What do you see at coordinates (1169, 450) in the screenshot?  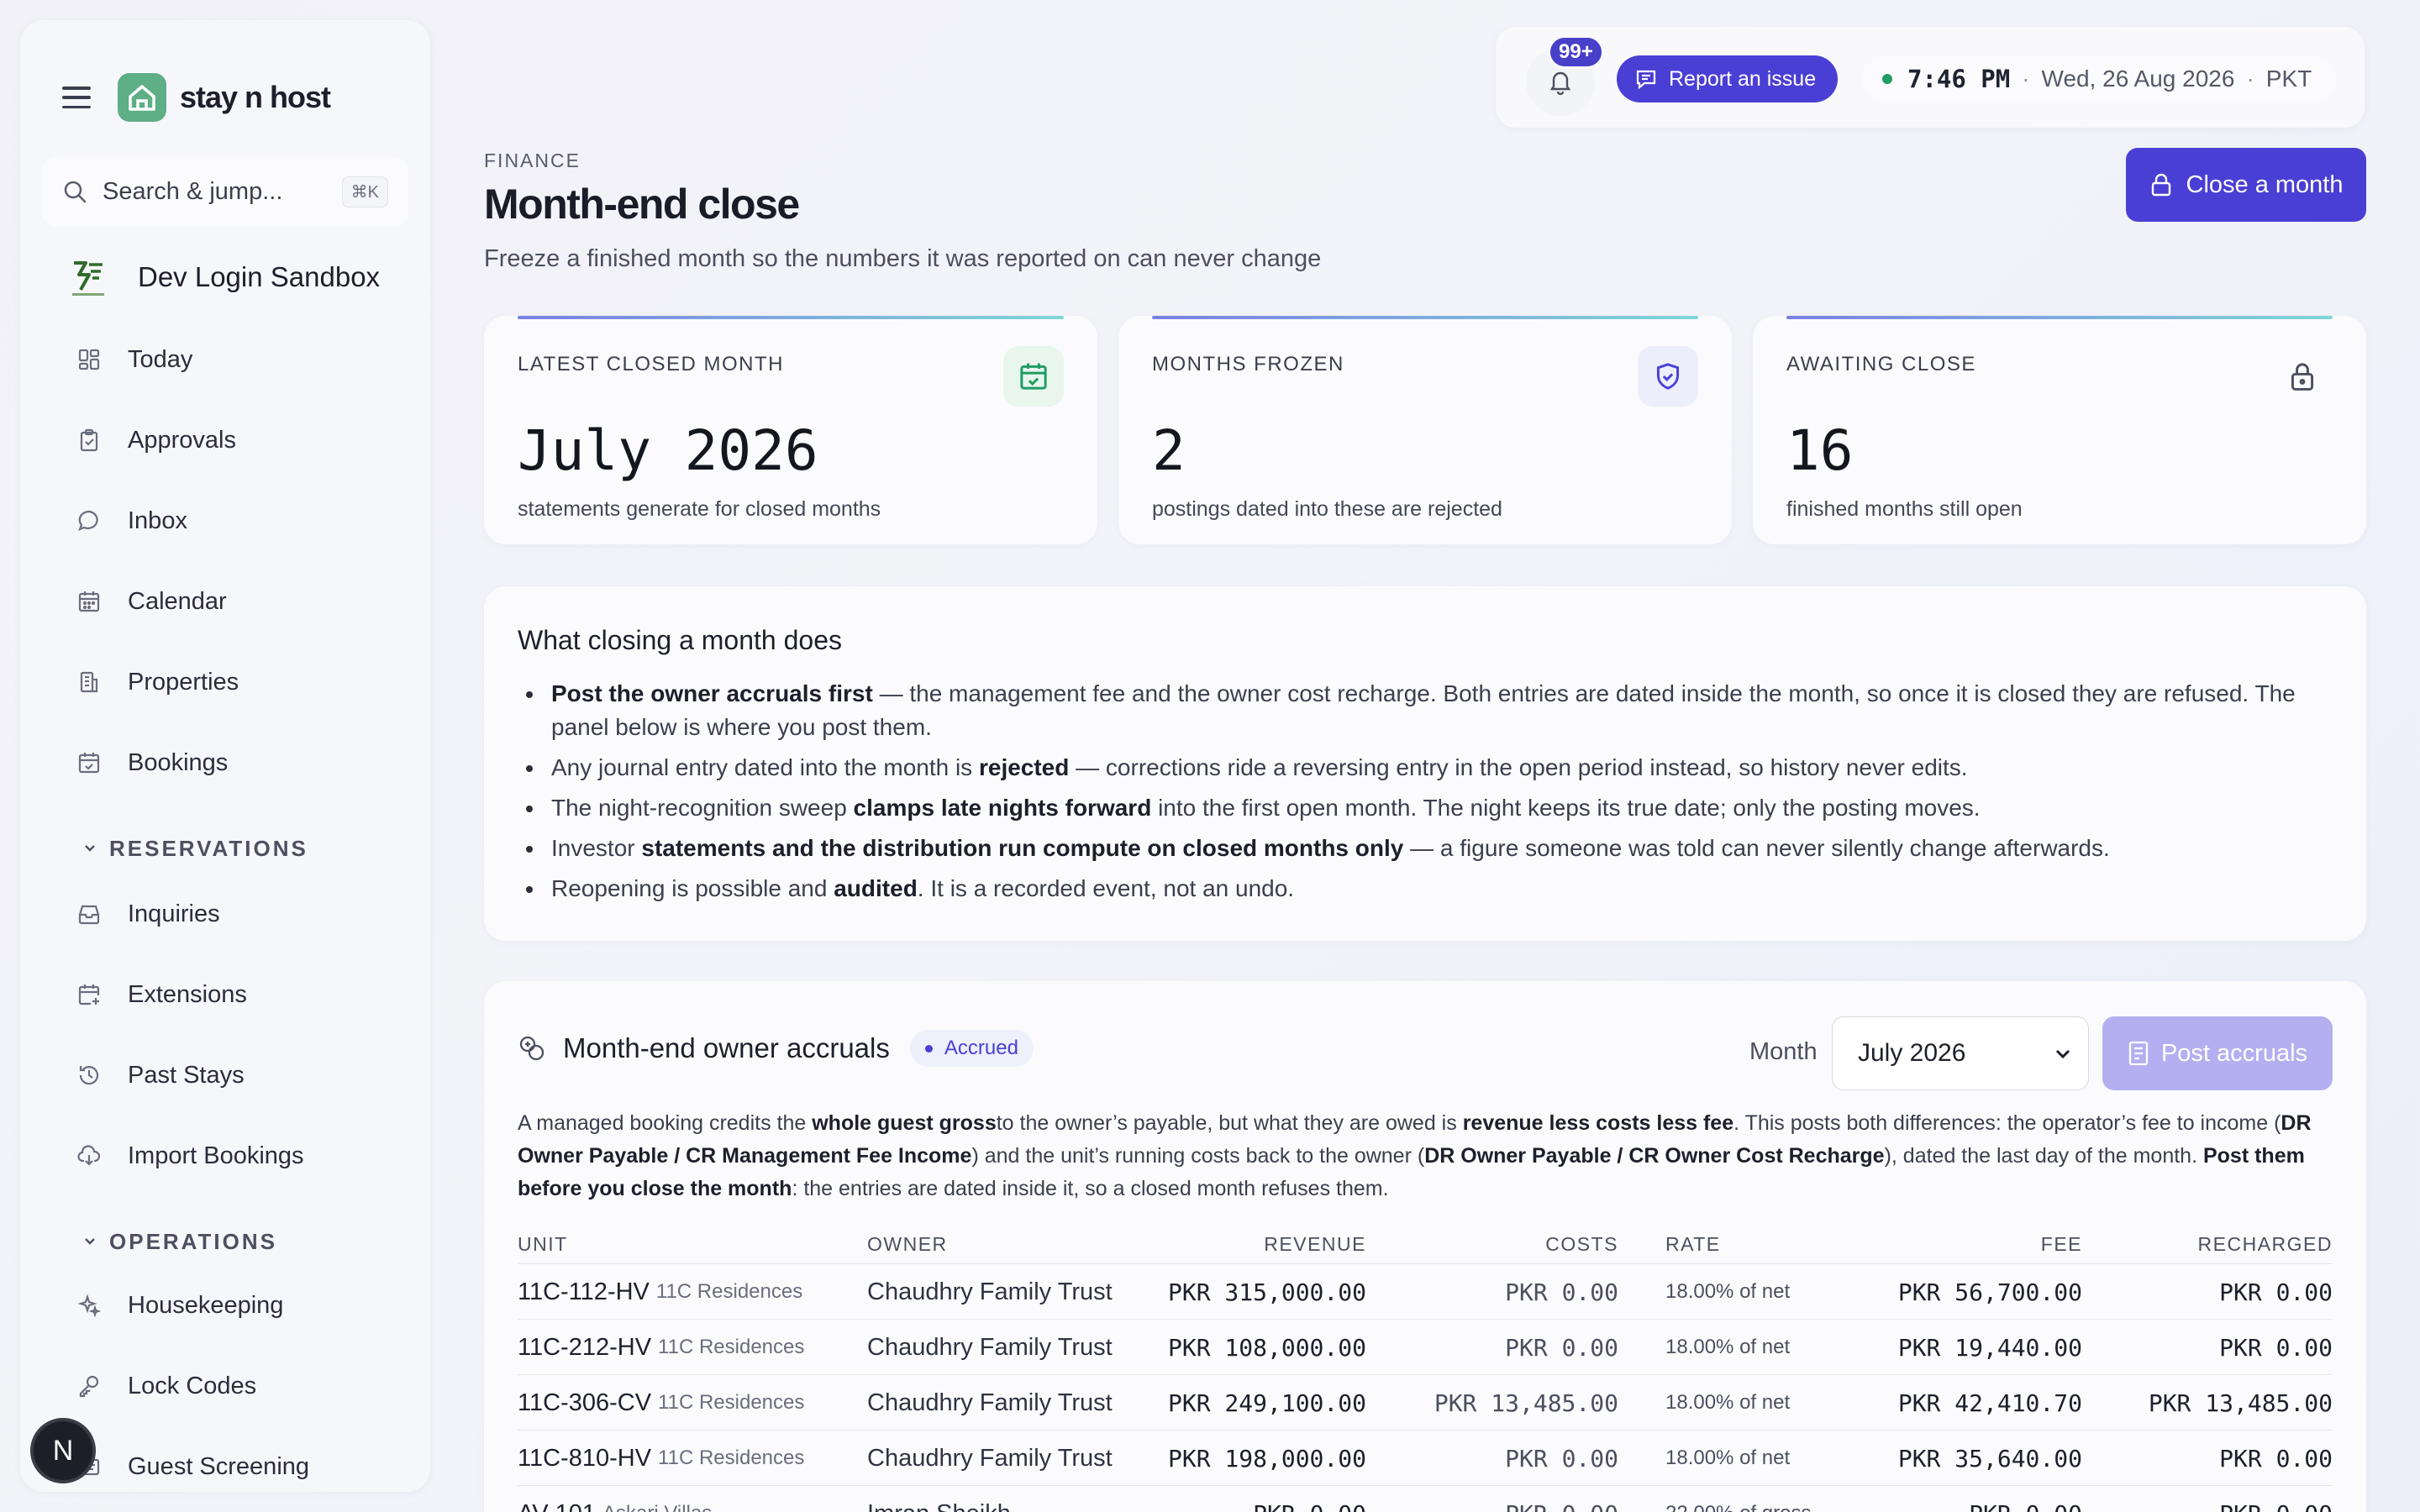 I see `stat-value: 2` at bounding box center [1169, 450].